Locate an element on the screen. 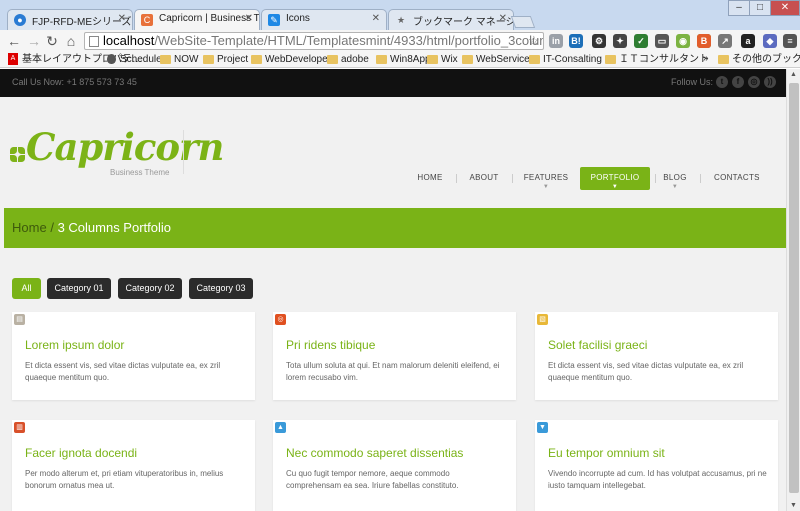 The height and width of the screenshot is (511, 800). star-icon: ★ is located at coordinates (401, 20).